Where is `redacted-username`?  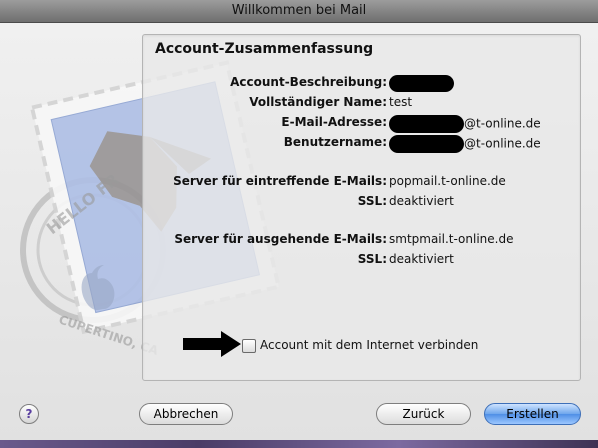 redacted-username is located at coordinates (426, 144).